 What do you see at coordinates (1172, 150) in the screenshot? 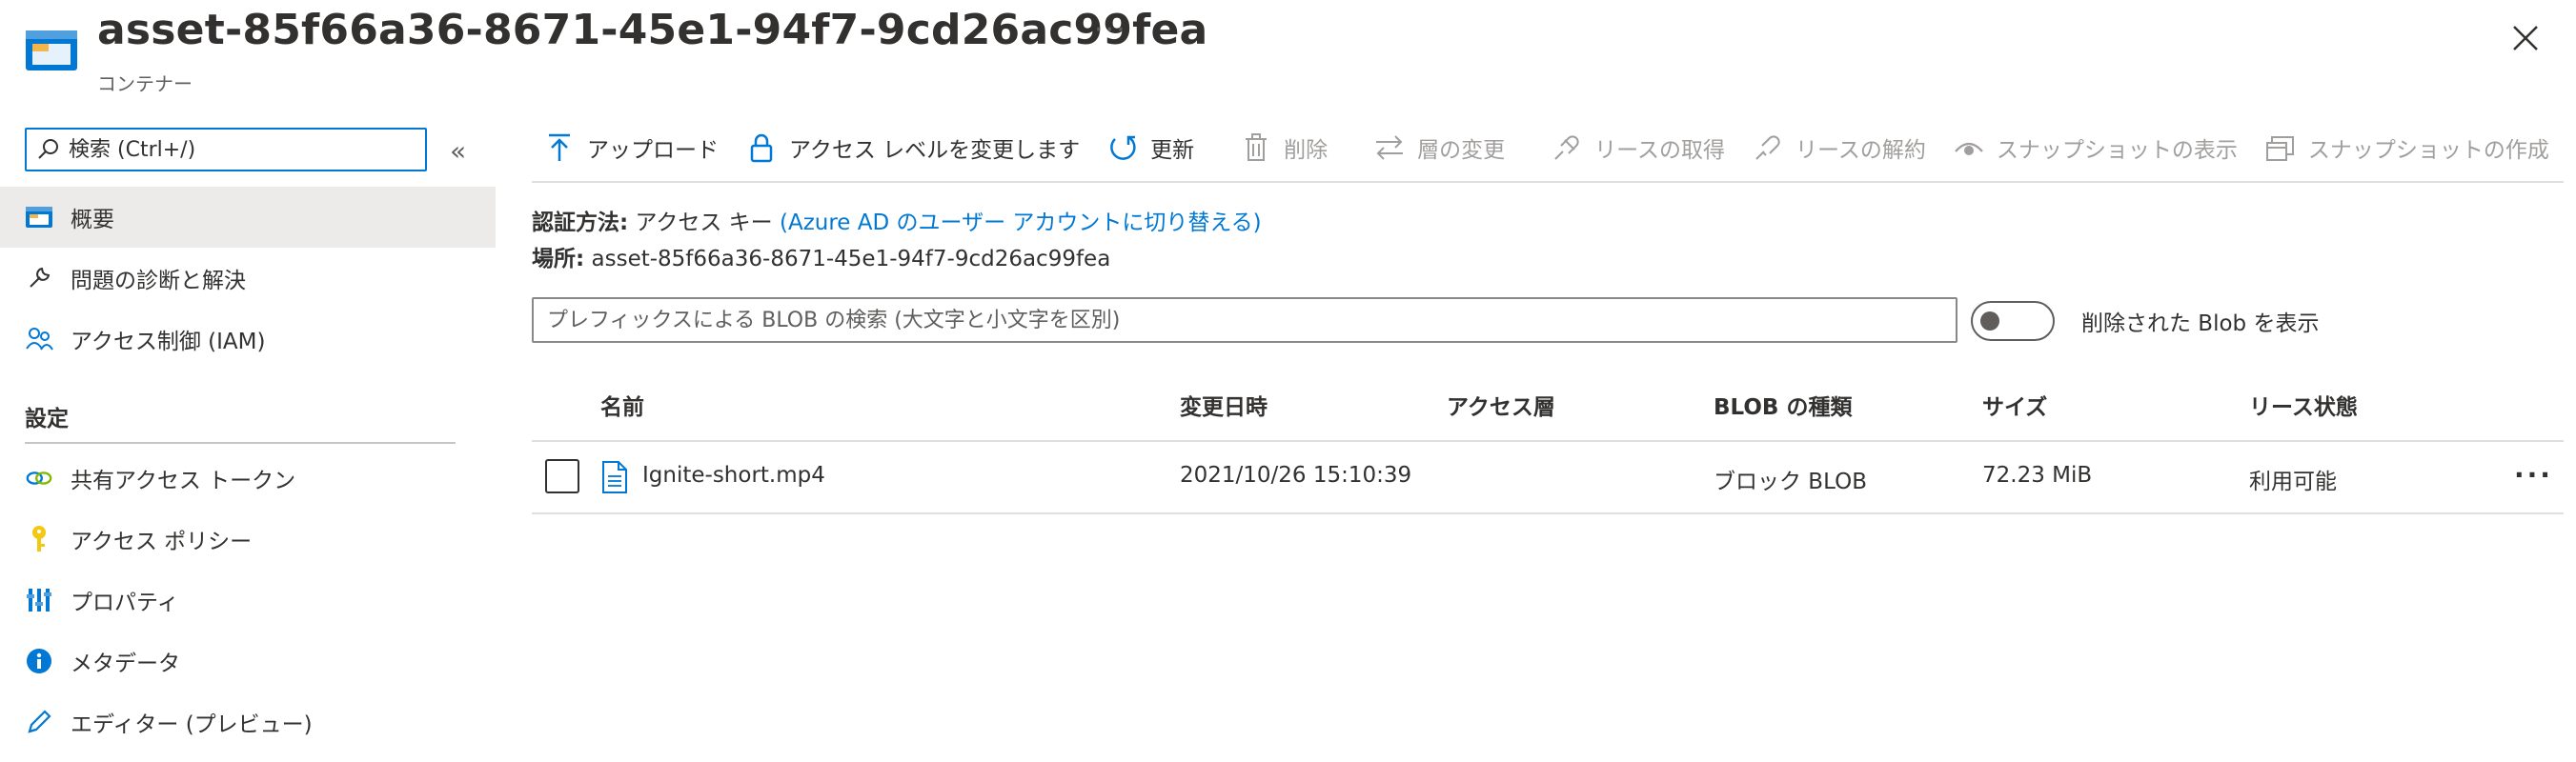
I see `refresh-label: 更新` at bounding box center [1172, 150].